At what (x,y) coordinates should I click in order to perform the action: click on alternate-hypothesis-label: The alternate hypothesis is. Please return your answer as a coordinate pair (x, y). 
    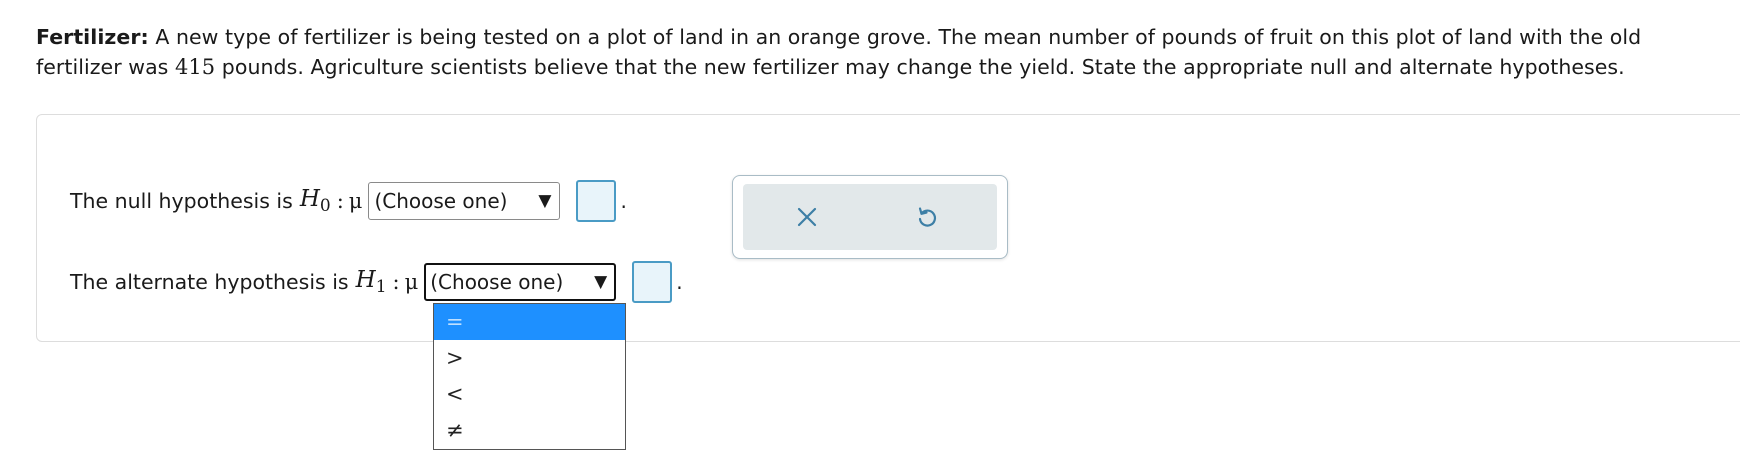
    Looking at the image, I should click on (209, 282).